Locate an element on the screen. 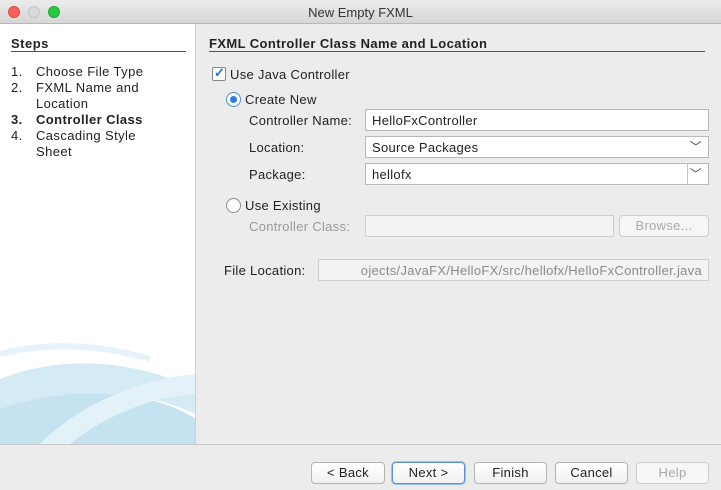 The width and height of the screenshot is (721, 490). controller-class-input is located at coordinates (489, 226).